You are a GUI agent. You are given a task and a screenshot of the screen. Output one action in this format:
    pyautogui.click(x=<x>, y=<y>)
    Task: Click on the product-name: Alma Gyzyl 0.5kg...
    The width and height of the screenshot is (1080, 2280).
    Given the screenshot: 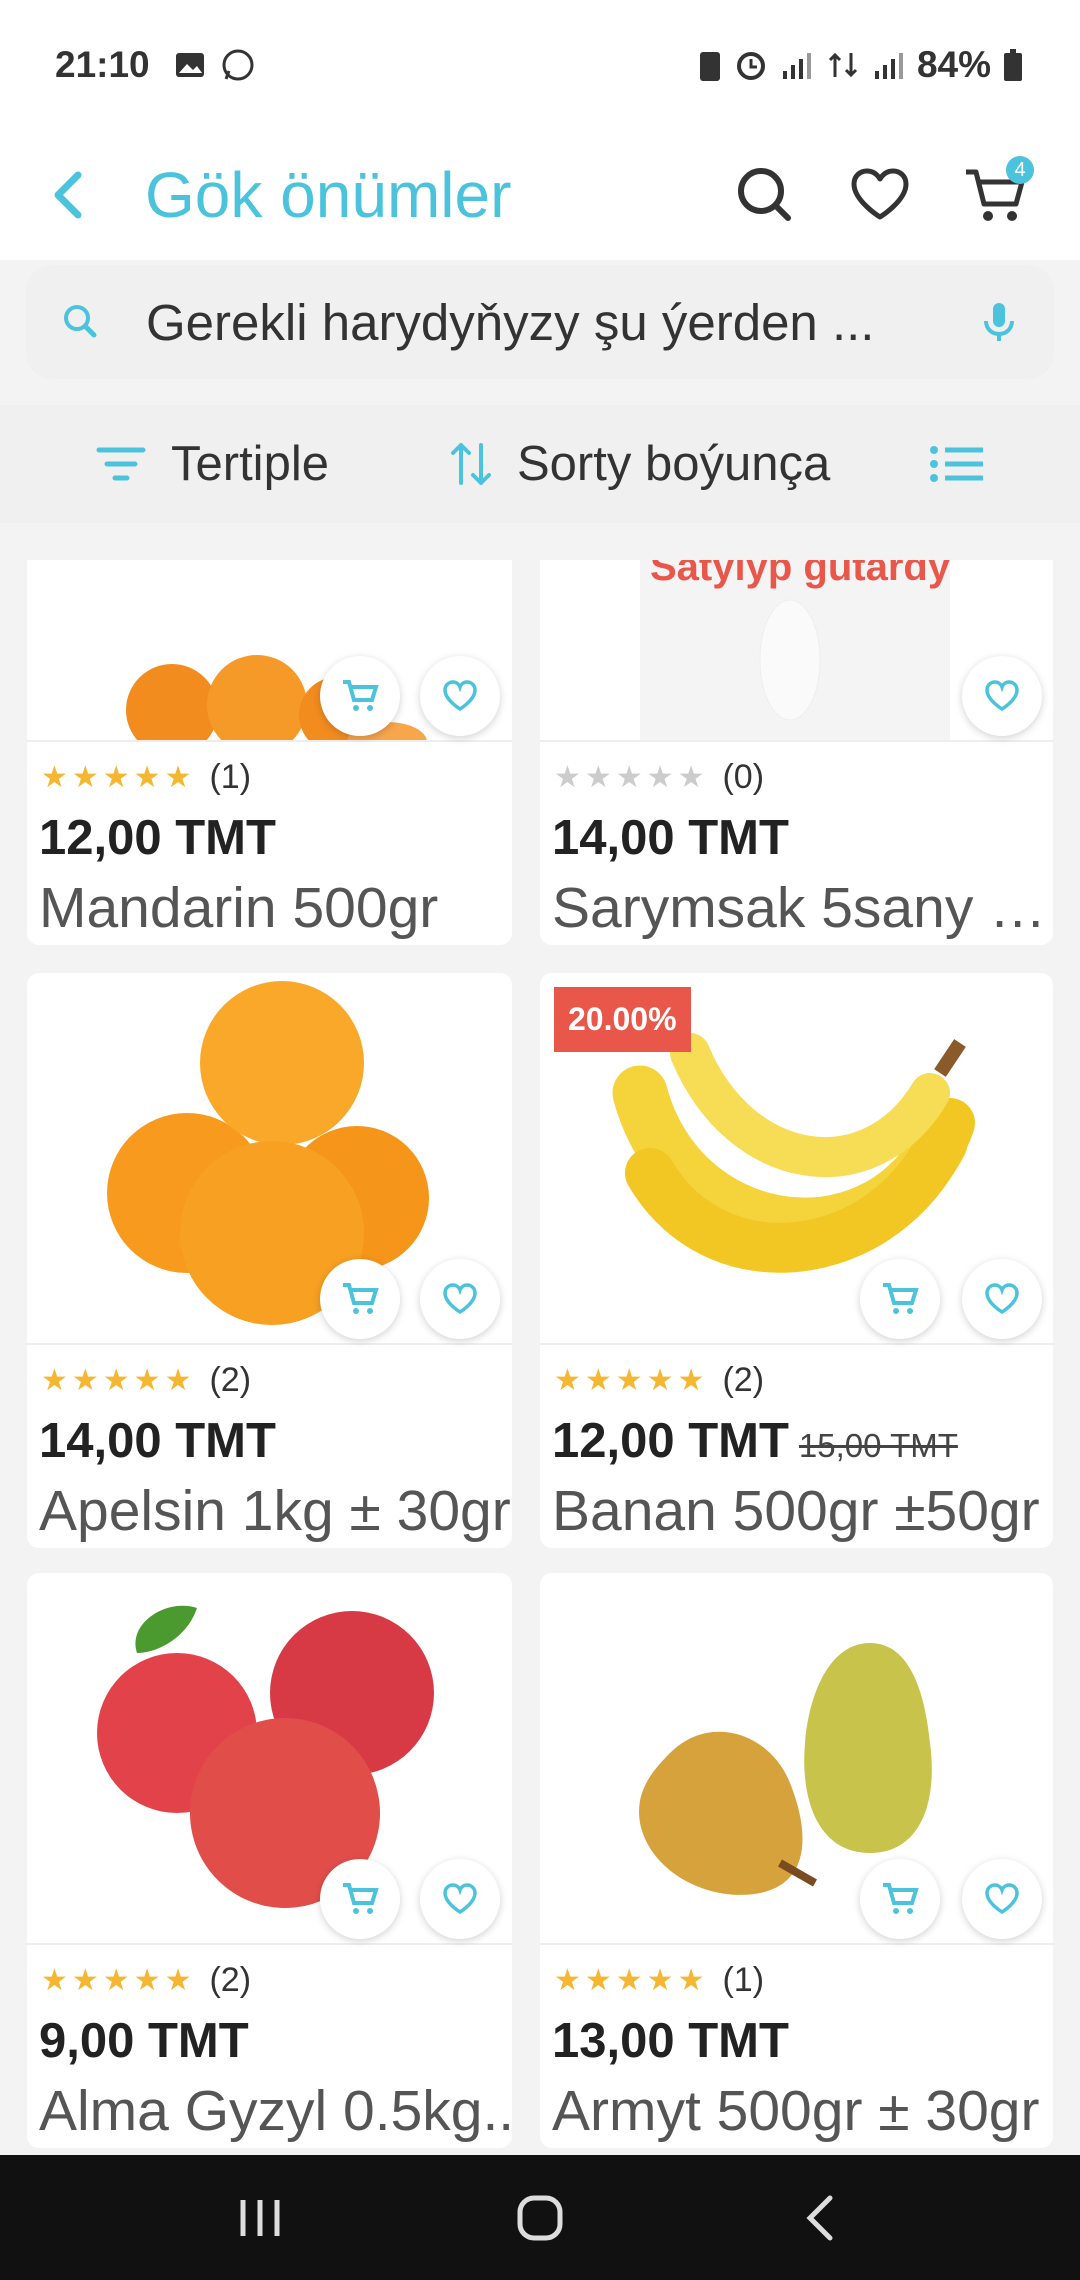 What is the action you would take?
    pyautogui.click(x=275, y=2111)
    